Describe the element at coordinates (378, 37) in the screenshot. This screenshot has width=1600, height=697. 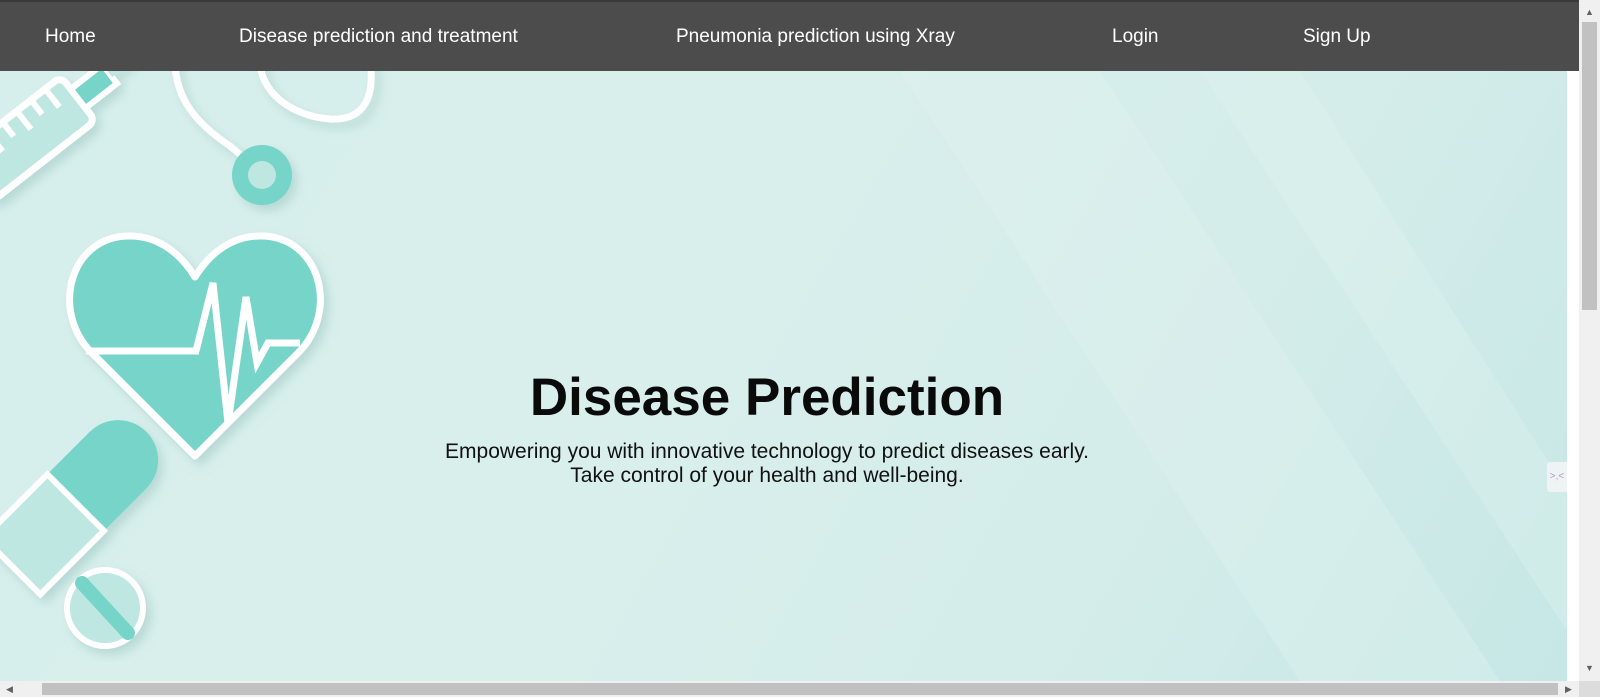
I see `nav-disease-prediction: Disease prediction and treatment` at that location.